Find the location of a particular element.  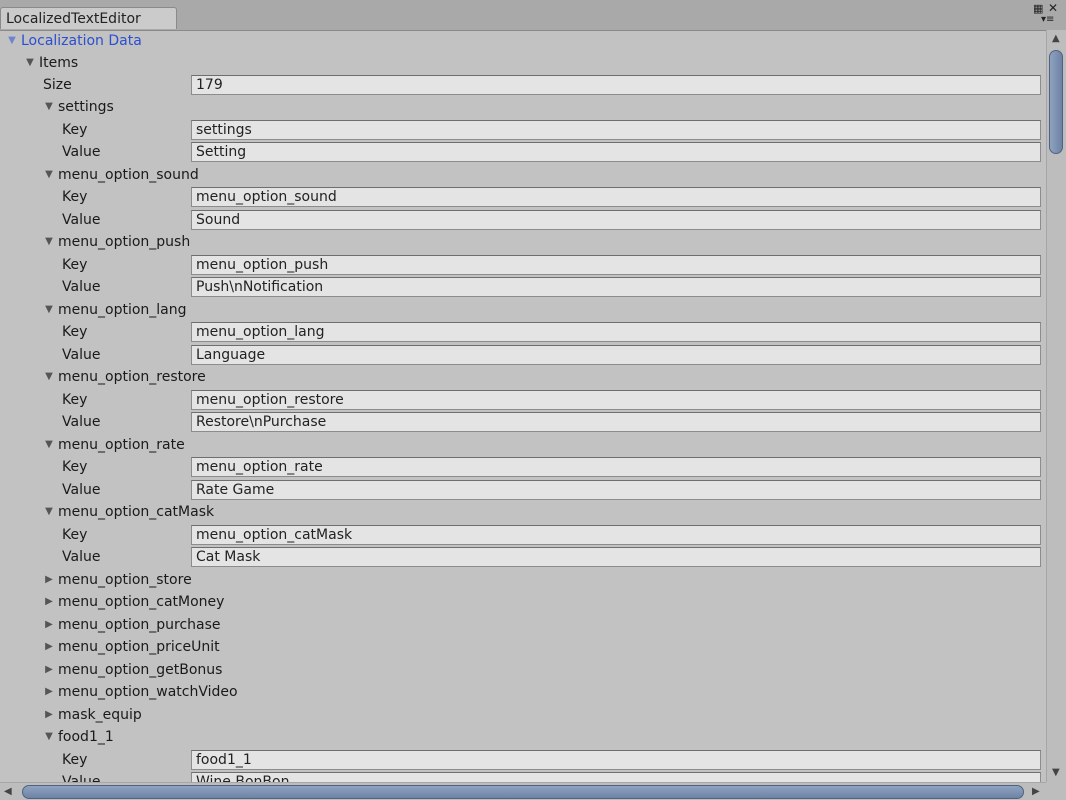

entry-name: menu_option_restore is located at coordinates (132, 377).